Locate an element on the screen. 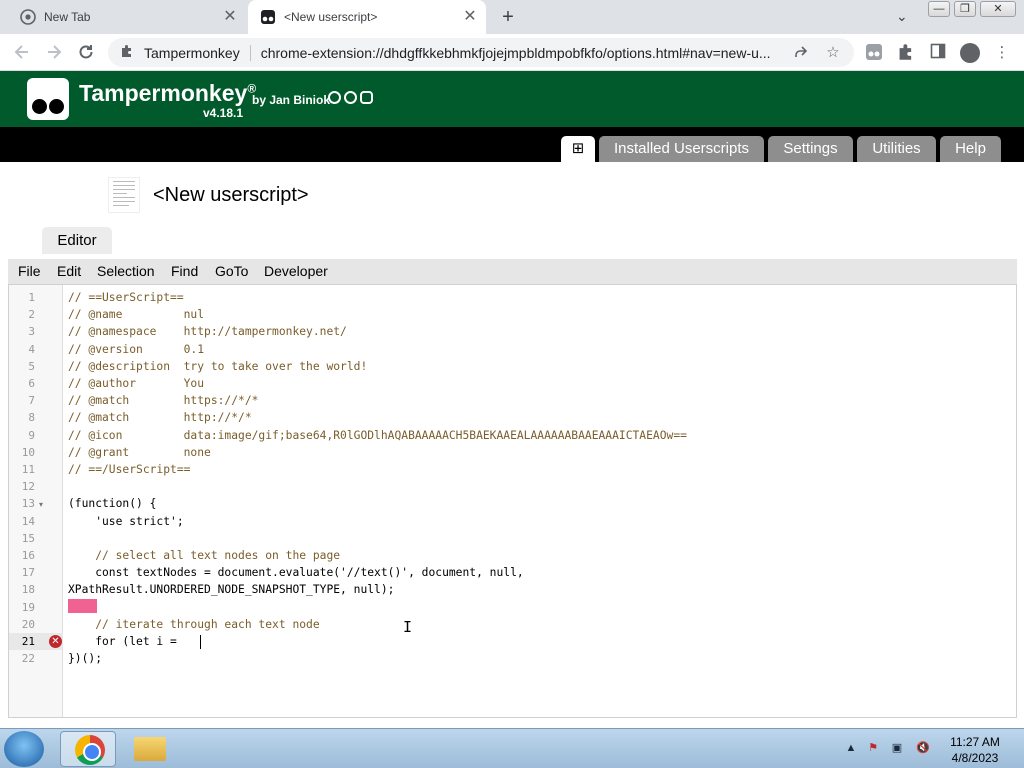 The image size is (1024, 768). script-title: <New userscript> is located at coordinates (231, 195).